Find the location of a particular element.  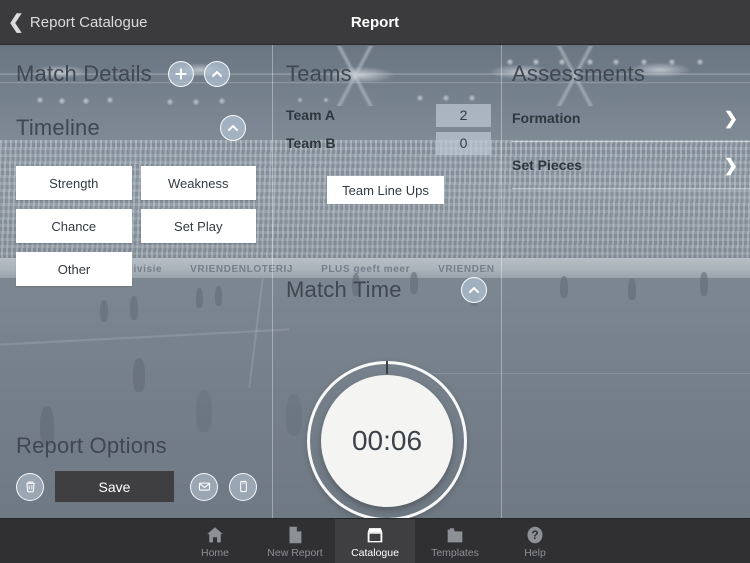

match-details-collapse-button is located at coordinates (216, 74).